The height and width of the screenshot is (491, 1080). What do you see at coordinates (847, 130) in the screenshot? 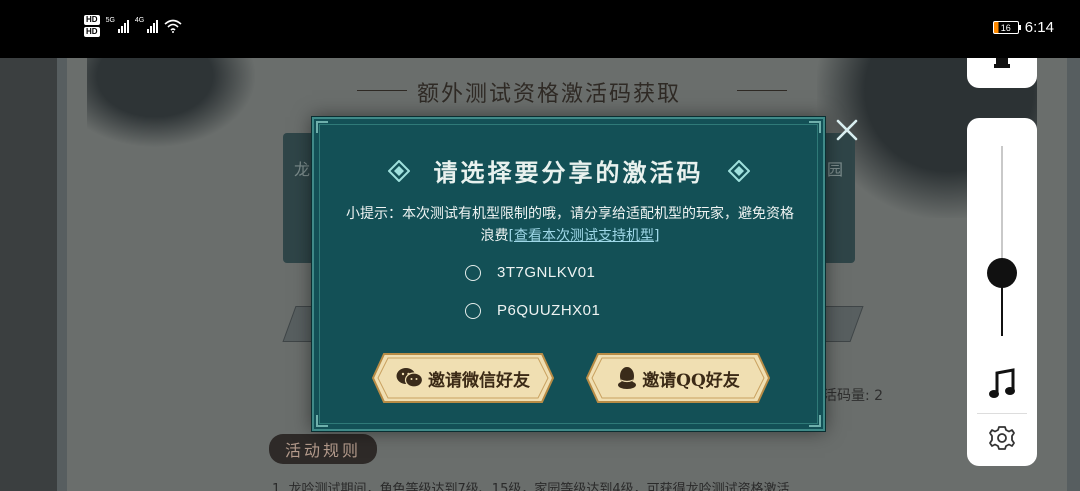
I see `close-icon` at bounding box center [847, 130].